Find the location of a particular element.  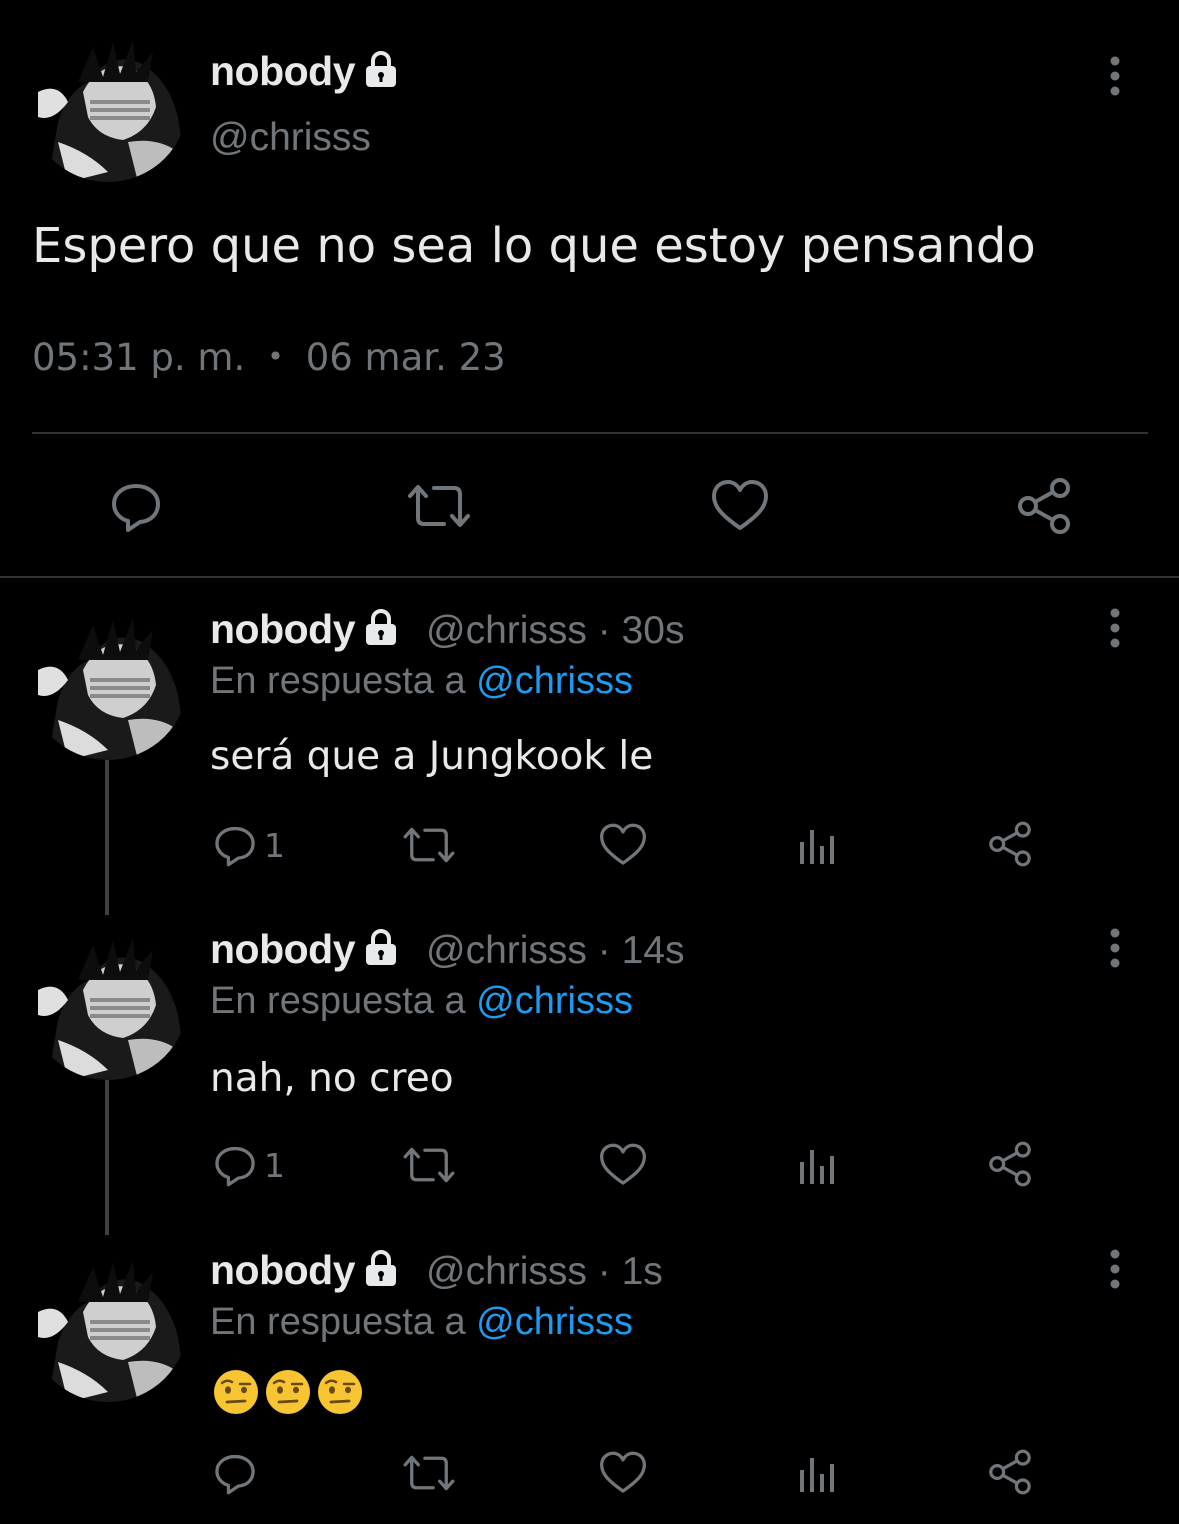

tweet-time: 05:31 p. m. is located at coordinates (139, 357).